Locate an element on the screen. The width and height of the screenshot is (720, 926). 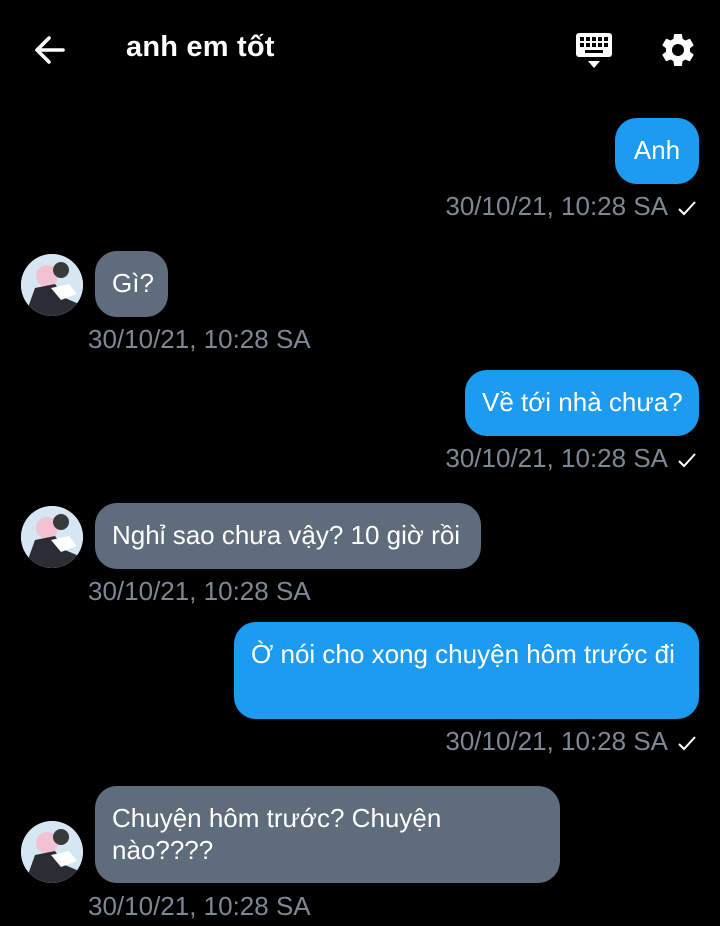
conversation-title: anh em tốt is located at coordinates (200, 47).